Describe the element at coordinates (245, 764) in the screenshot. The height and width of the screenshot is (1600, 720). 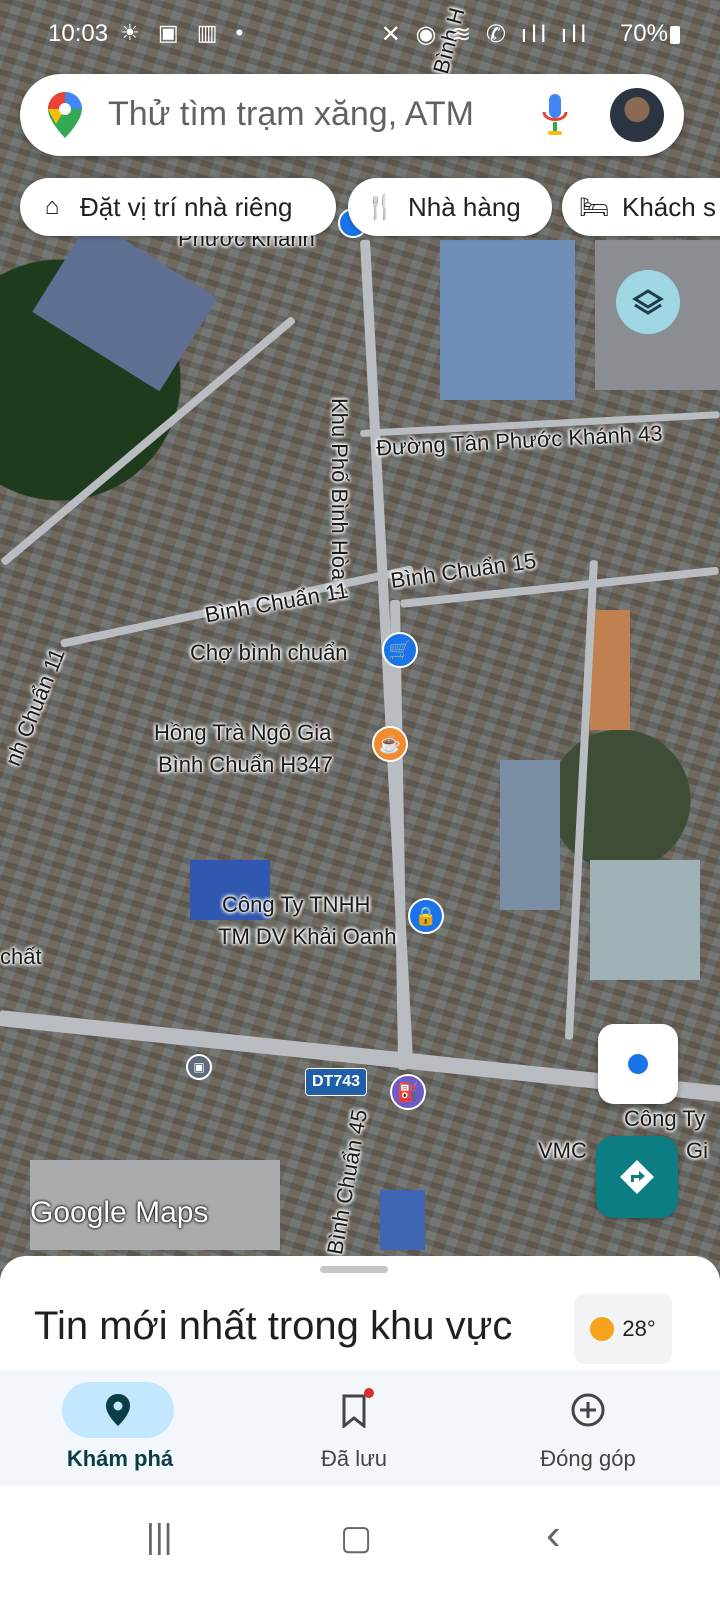
I see `map-label: Bình Chuẩn H347` at that location.